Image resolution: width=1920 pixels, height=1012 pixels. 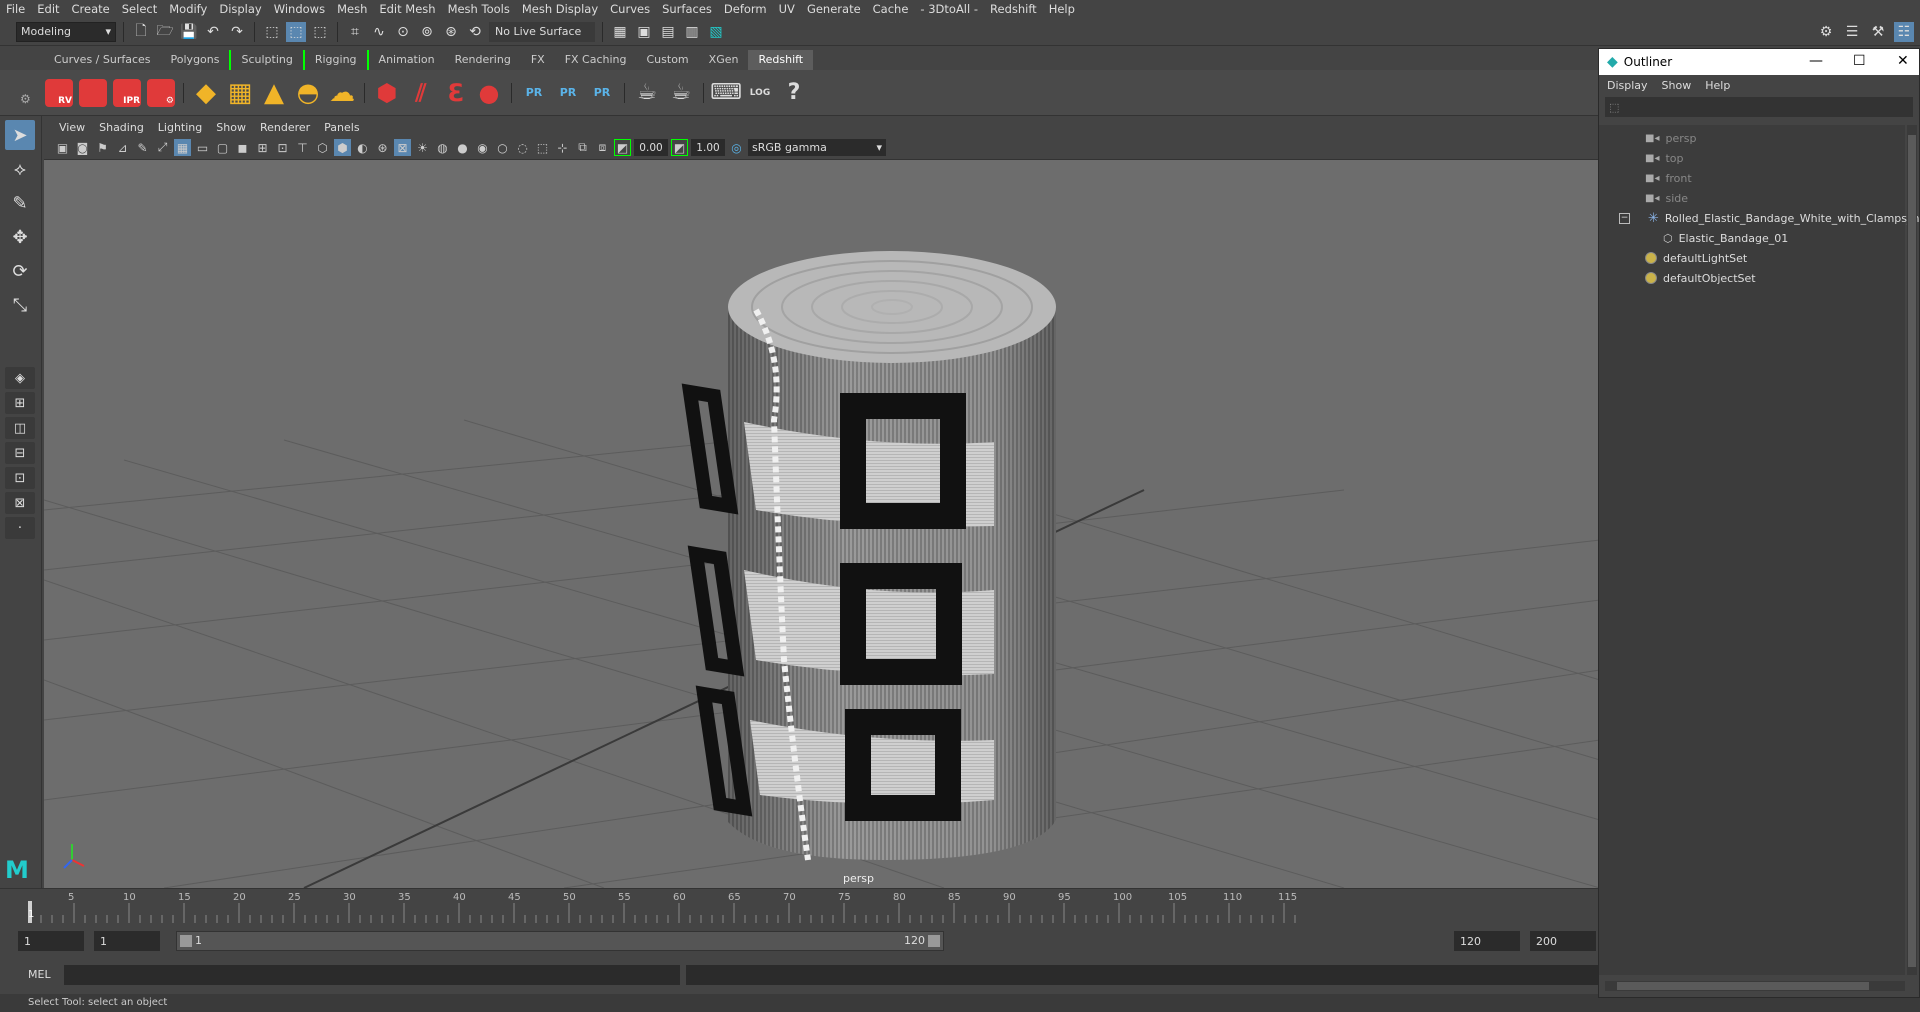 What do you see at coordinates (39, 974) in the screenshot?
I see `script-language-button: MEL` at bounding box center [39, 974].